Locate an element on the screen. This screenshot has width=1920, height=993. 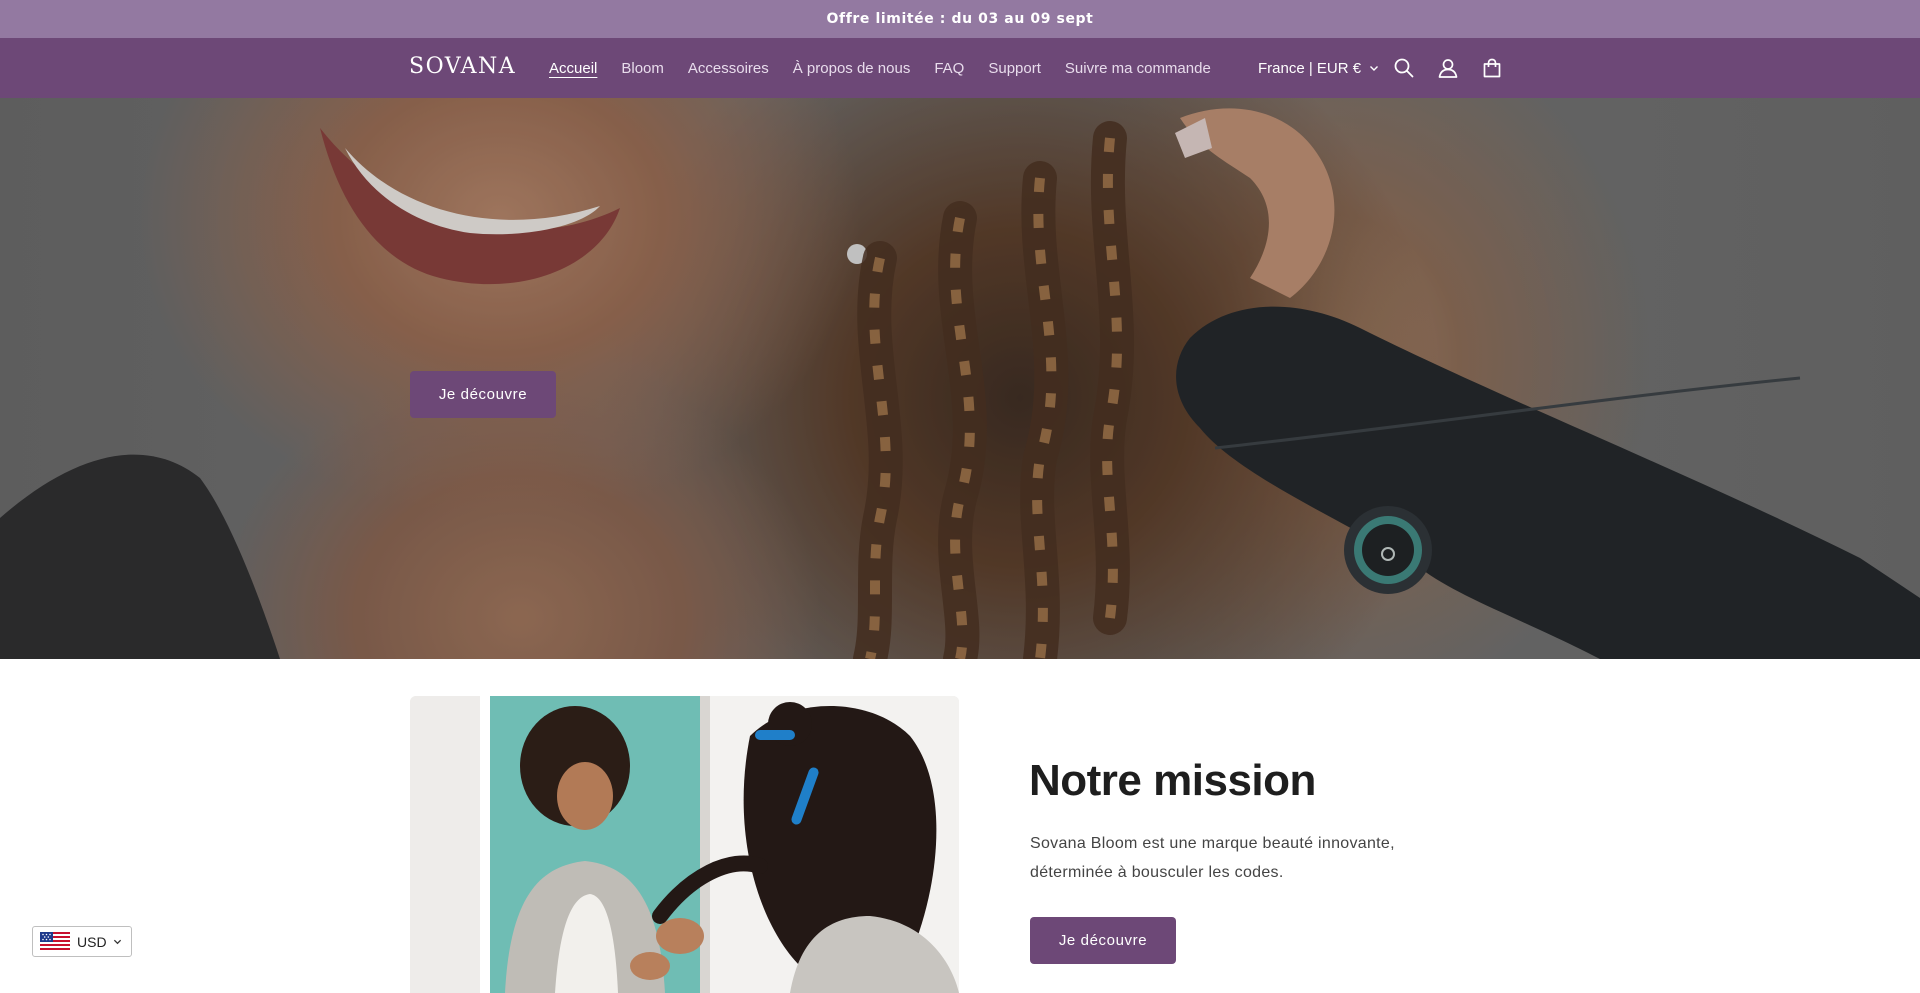
country-selector: France | EUR € is located at coordinates (1318, 68).